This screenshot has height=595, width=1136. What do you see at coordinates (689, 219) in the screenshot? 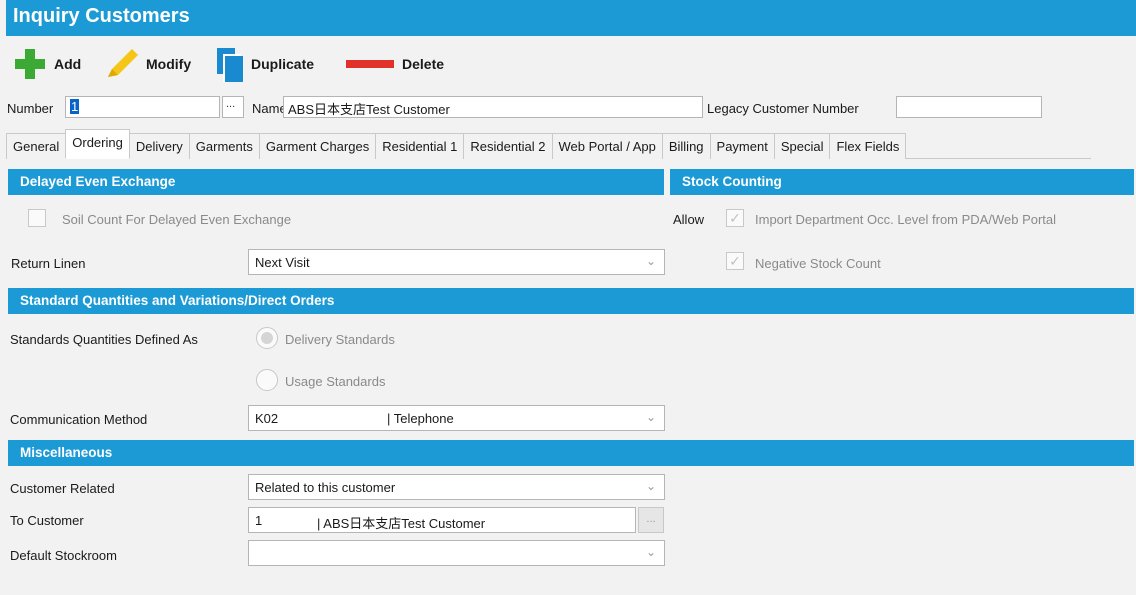
I see `allow-label: Allow` at bounding box center [689, 219].